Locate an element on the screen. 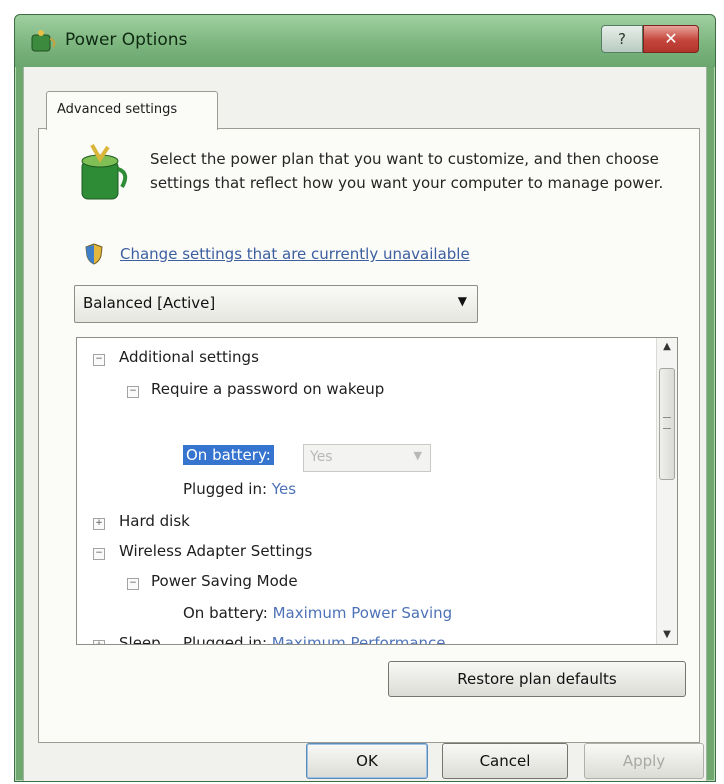 This screenshot has height=784, width=724. plugged-in-value: Yes is located at coordinates (284, 489).